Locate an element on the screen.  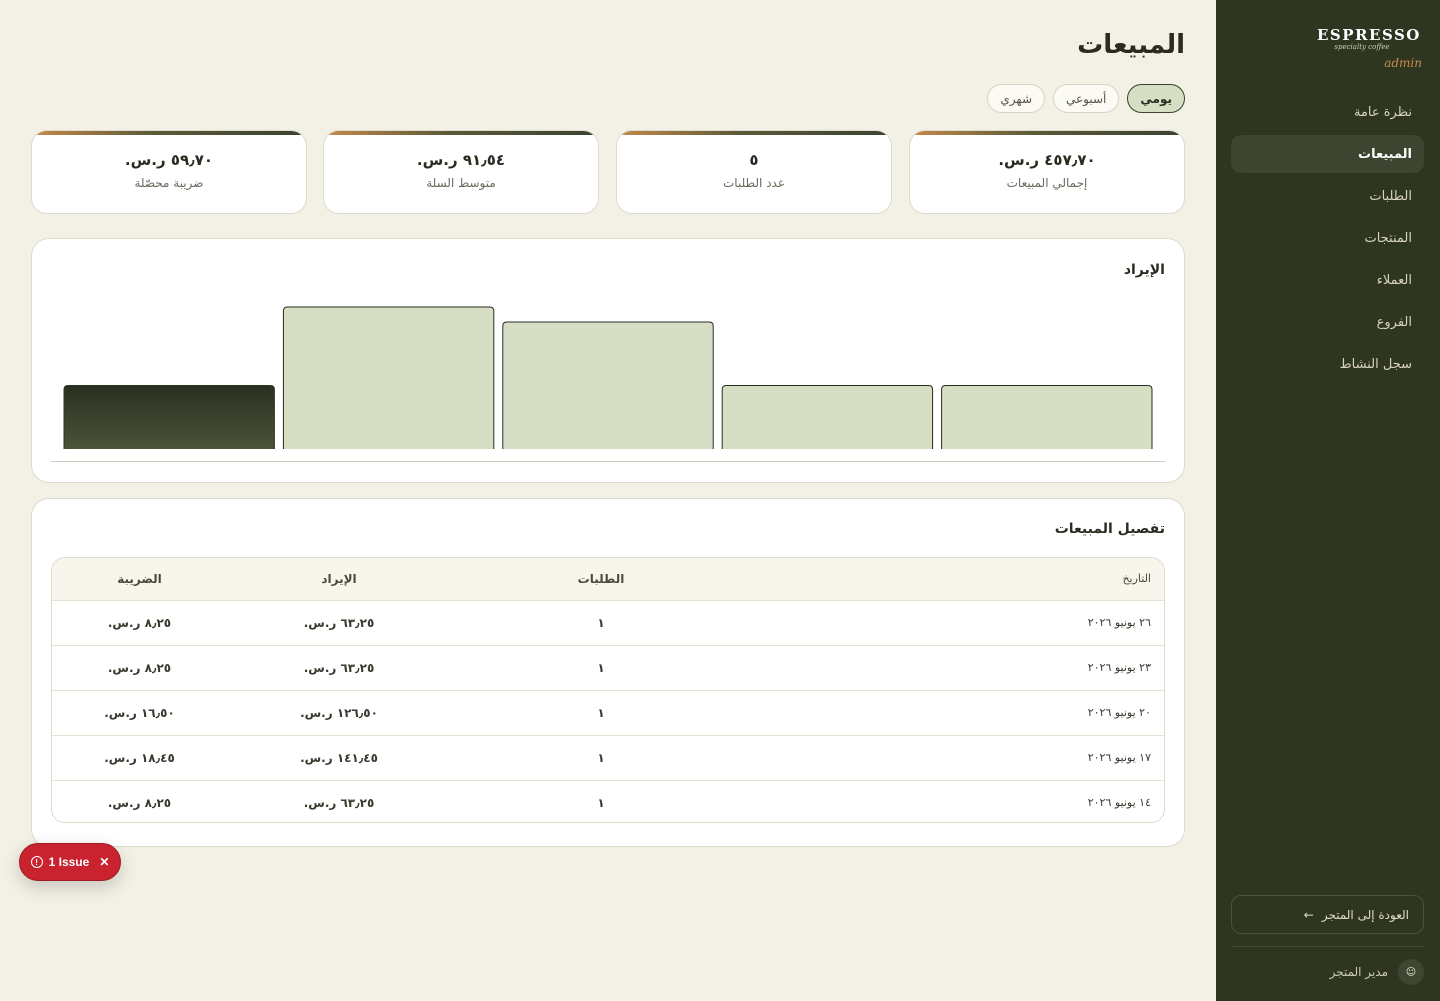
sidebar-item-sales: المبيعات is located at coordinates (1327, 154).